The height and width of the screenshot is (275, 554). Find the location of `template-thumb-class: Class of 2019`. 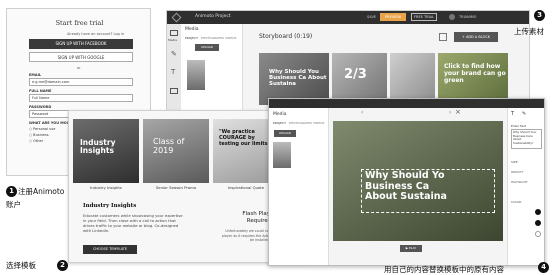

template-thumb-class: Class of 2019 is located at coordinates (176, 151).